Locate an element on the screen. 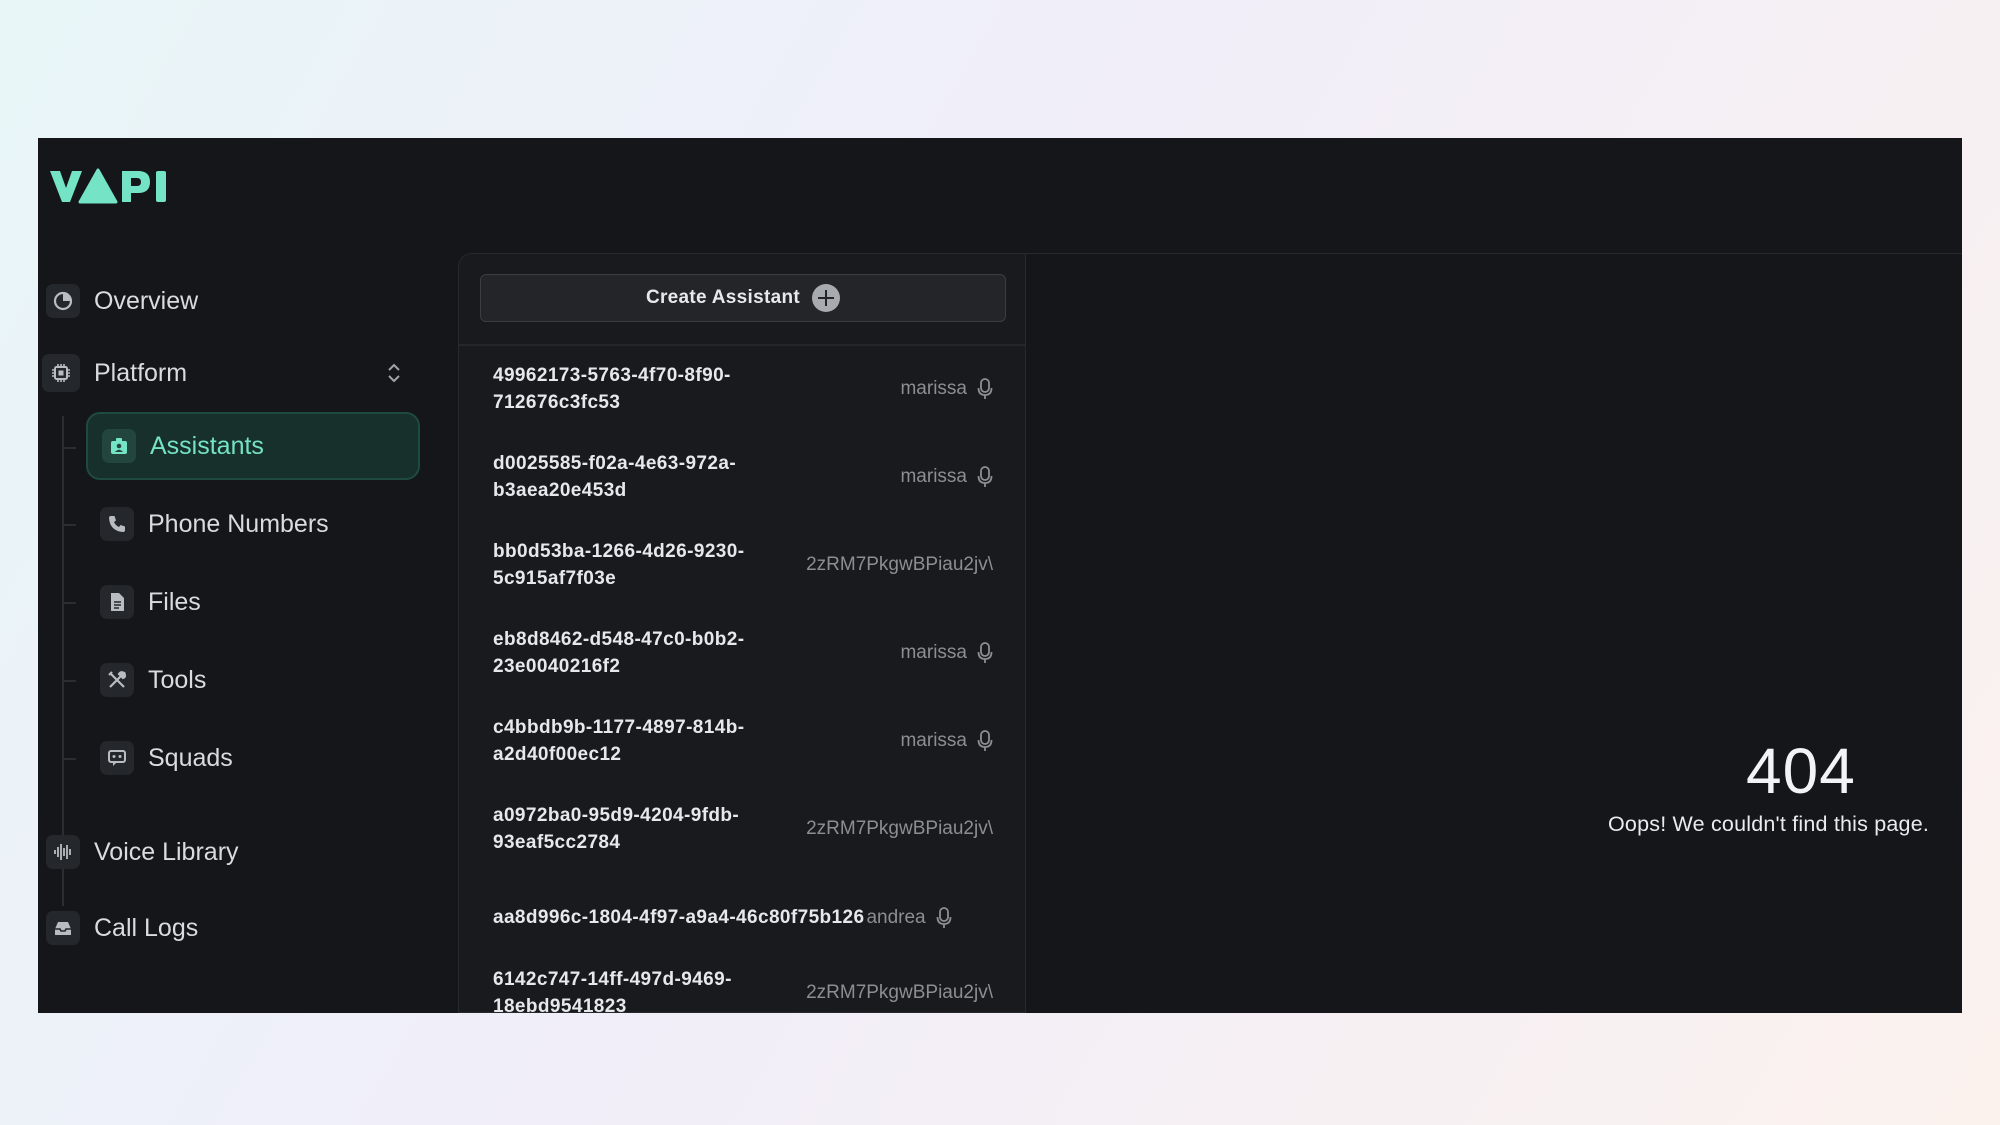  create-assistant-label: Create Assistant is located at coordinates (723, 297).